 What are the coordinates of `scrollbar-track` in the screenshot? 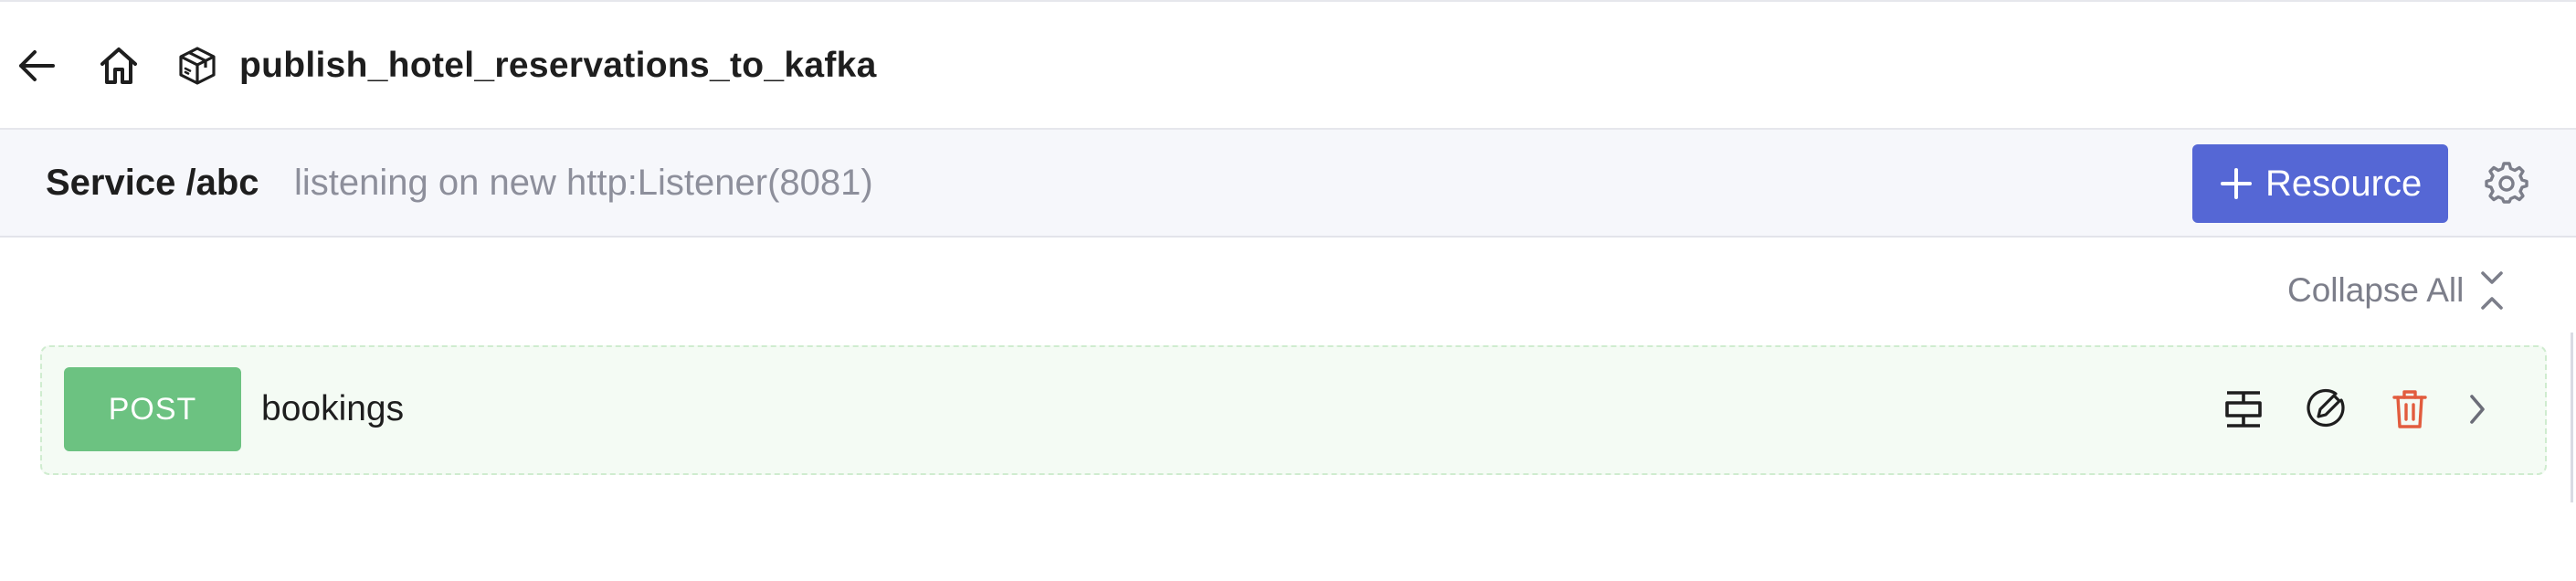 It's located at (2572, 417).